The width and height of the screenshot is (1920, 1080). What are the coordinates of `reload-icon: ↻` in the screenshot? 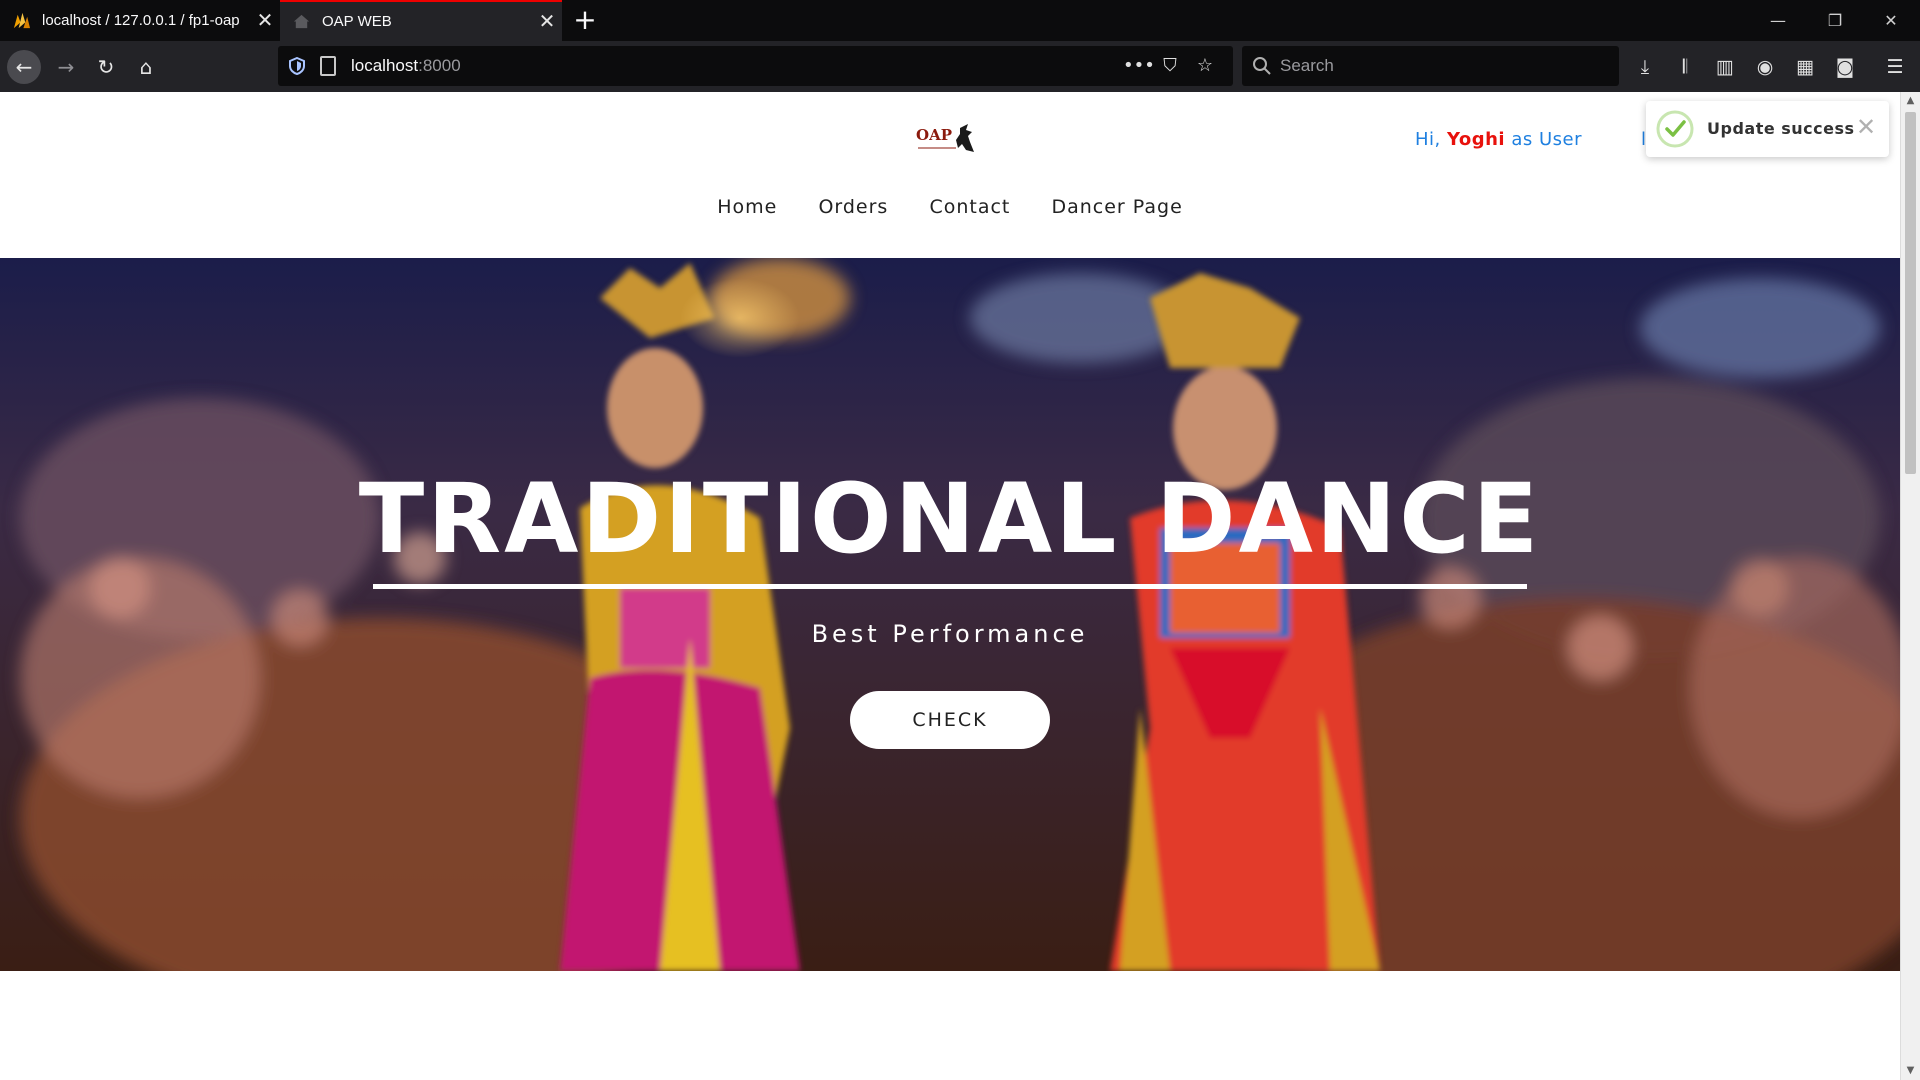 It's located at (106, 67).